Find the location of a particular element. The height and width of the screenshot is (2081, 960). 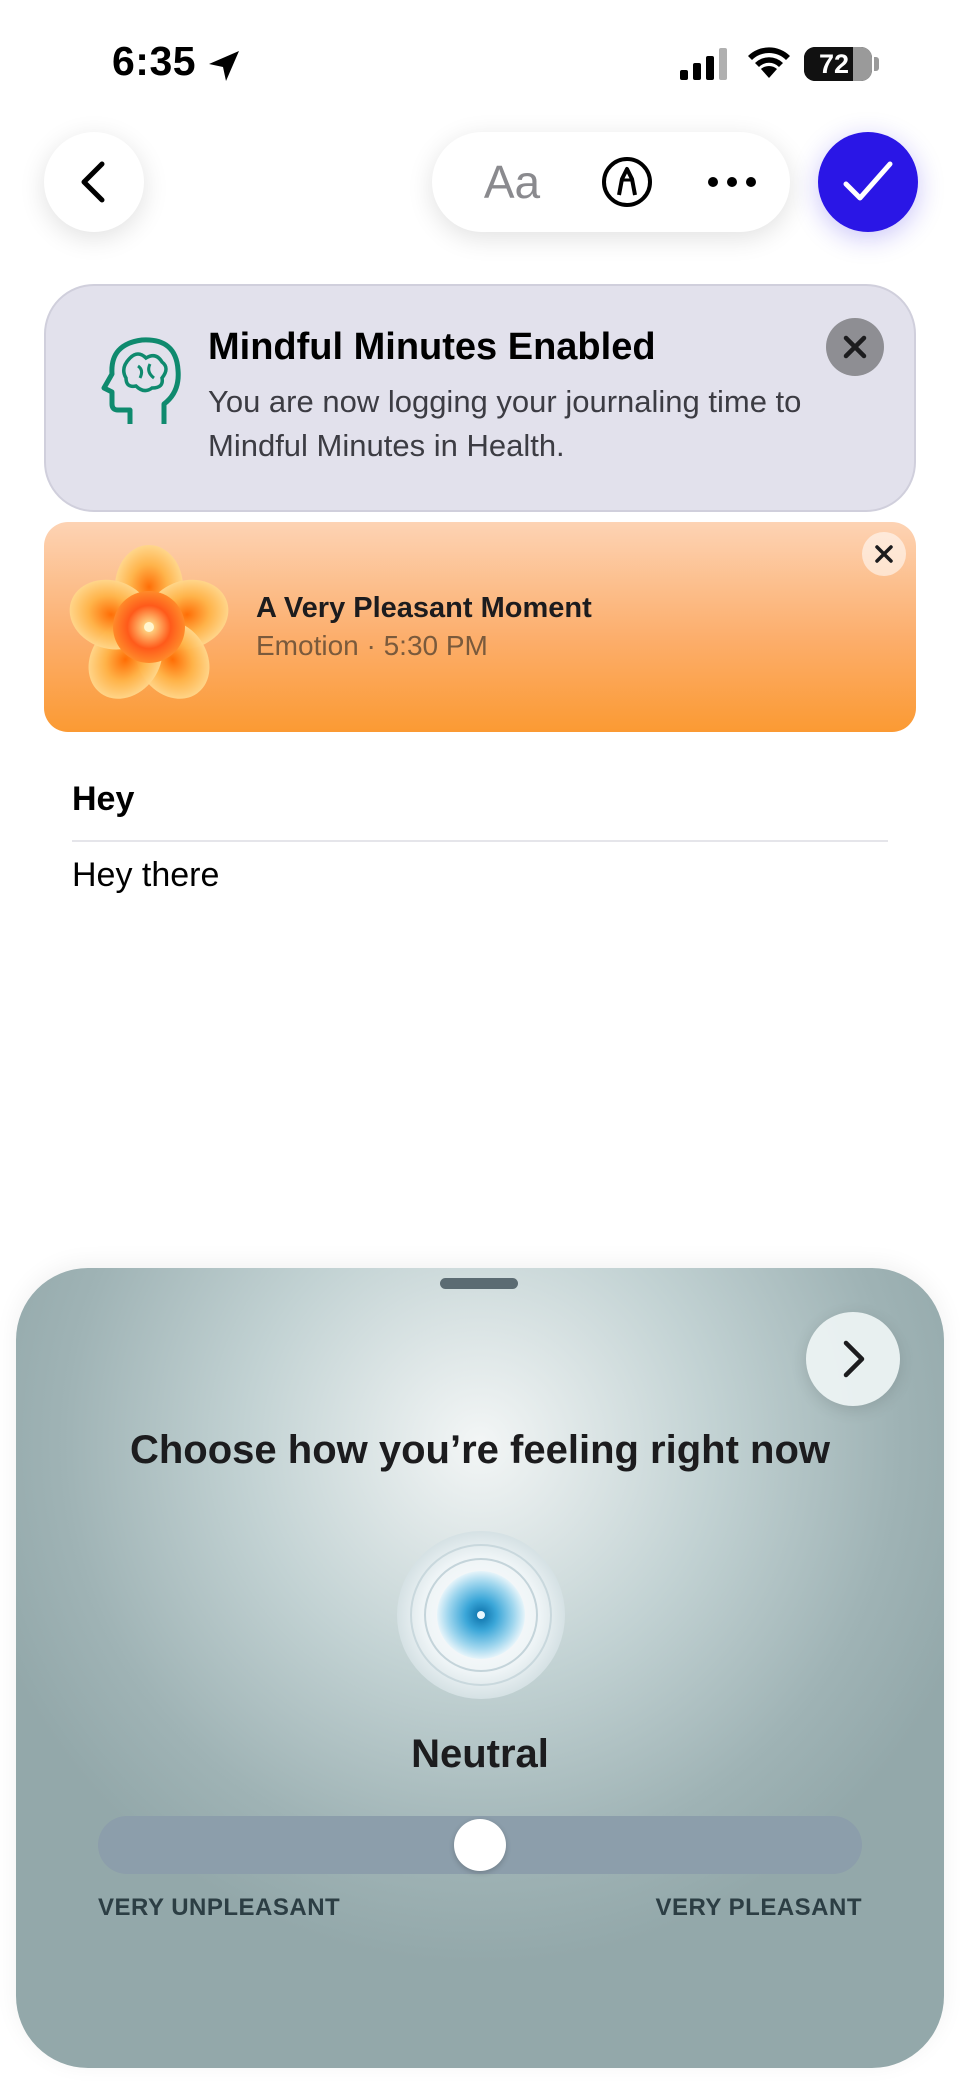

chevron-left-icon is located at coordinates (93, 182).